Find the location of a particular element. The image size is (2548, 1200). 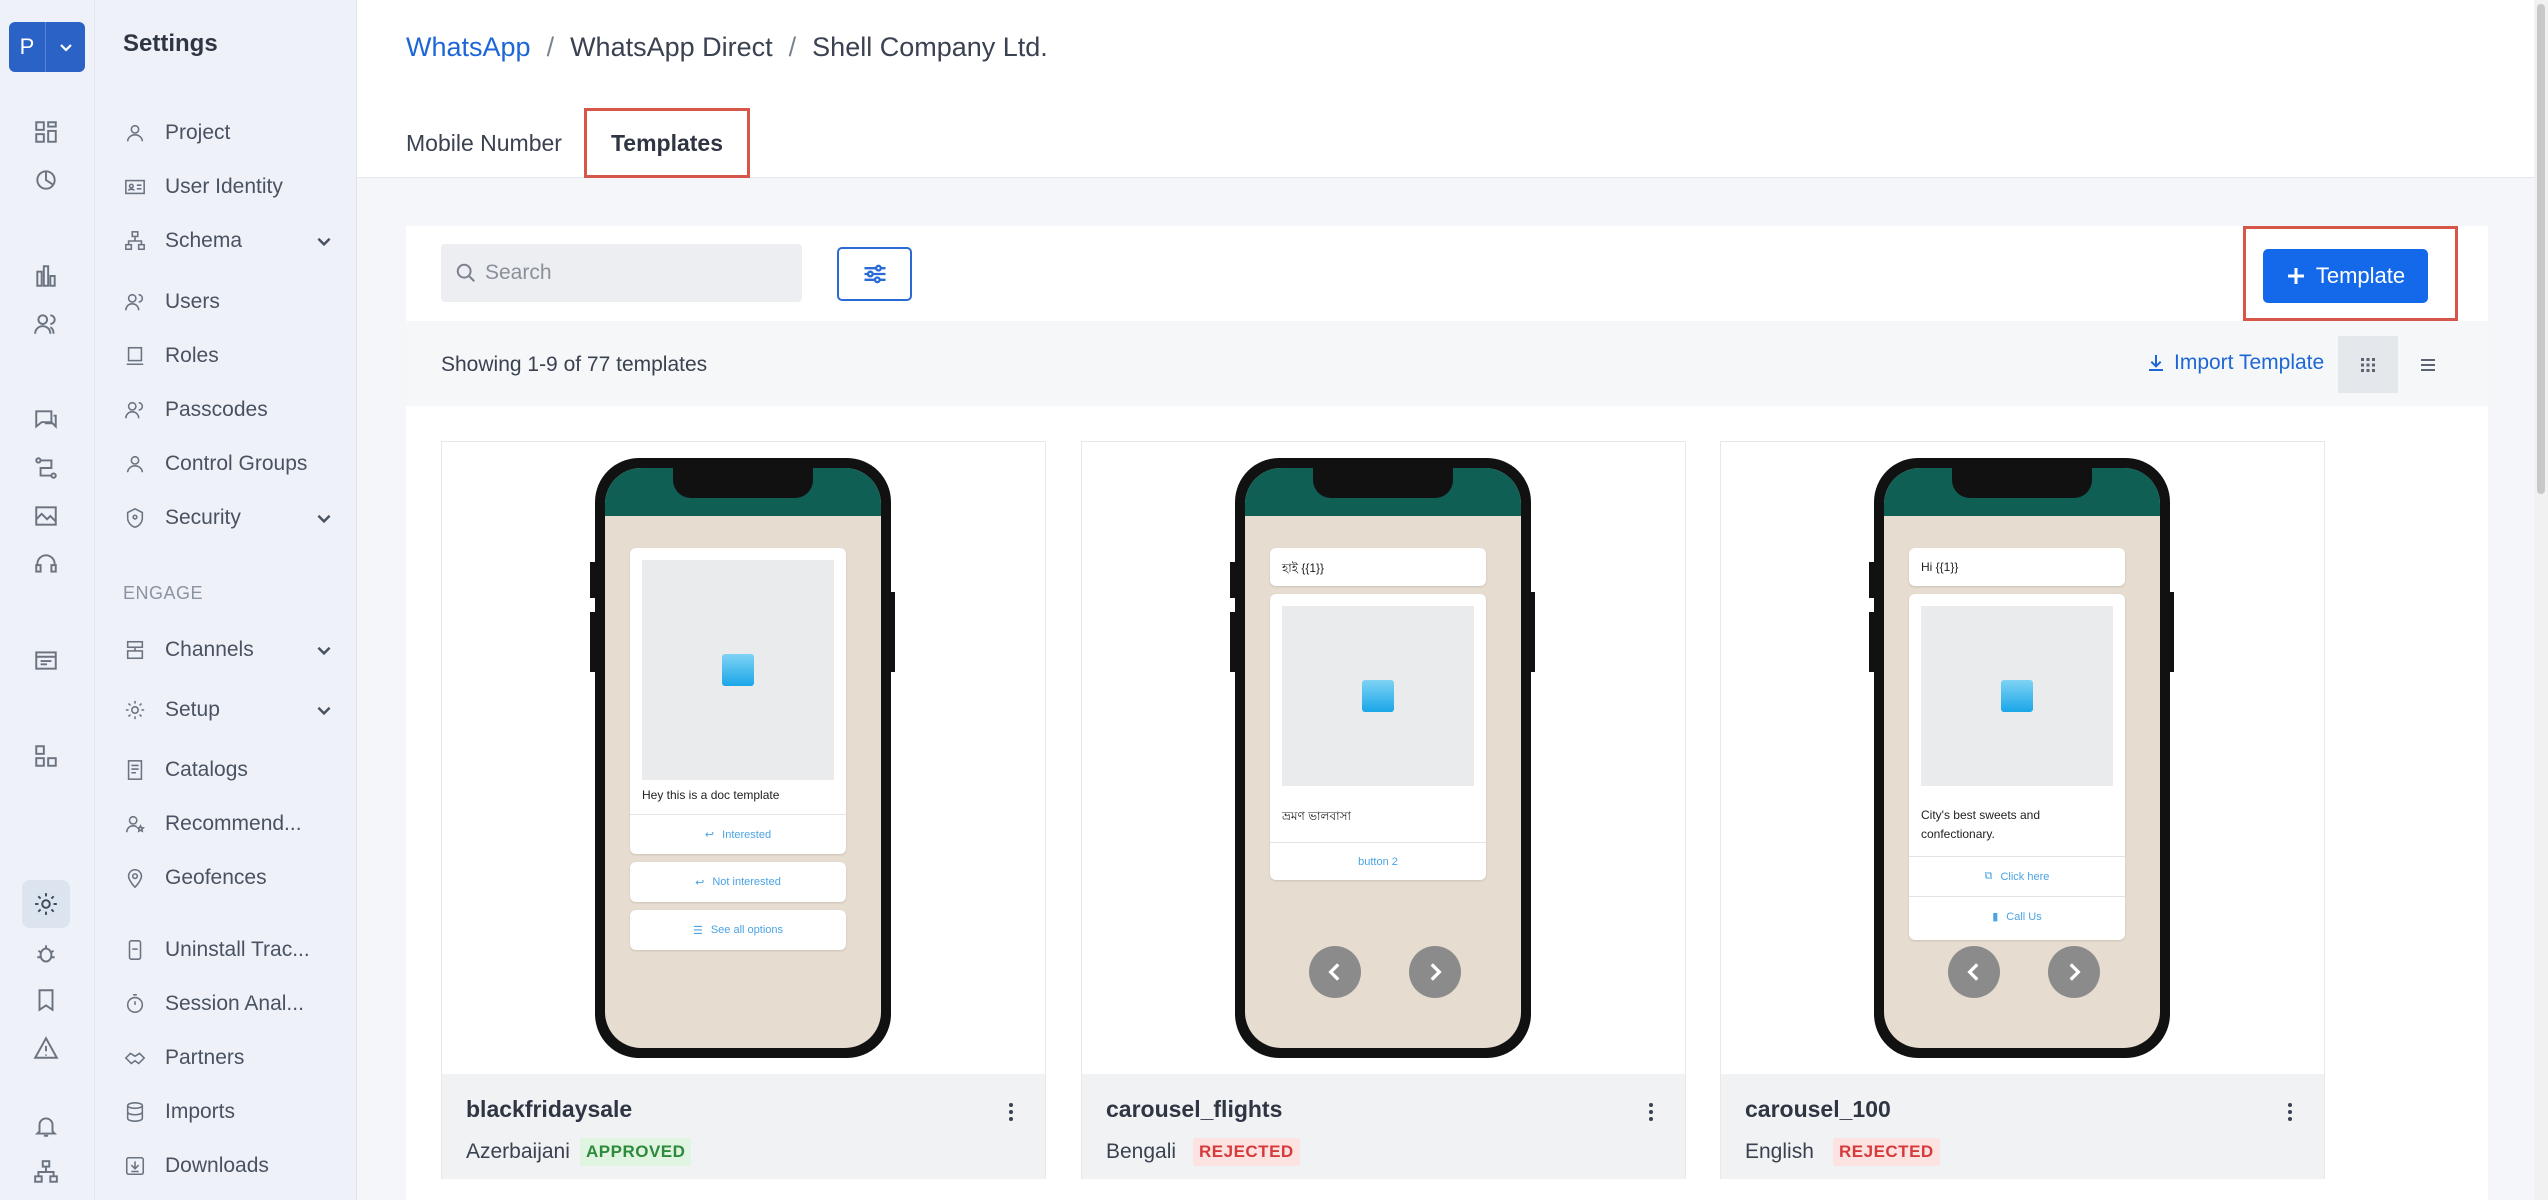

sidebar-item-partners: Partners is located at coordinates (223, 1058).